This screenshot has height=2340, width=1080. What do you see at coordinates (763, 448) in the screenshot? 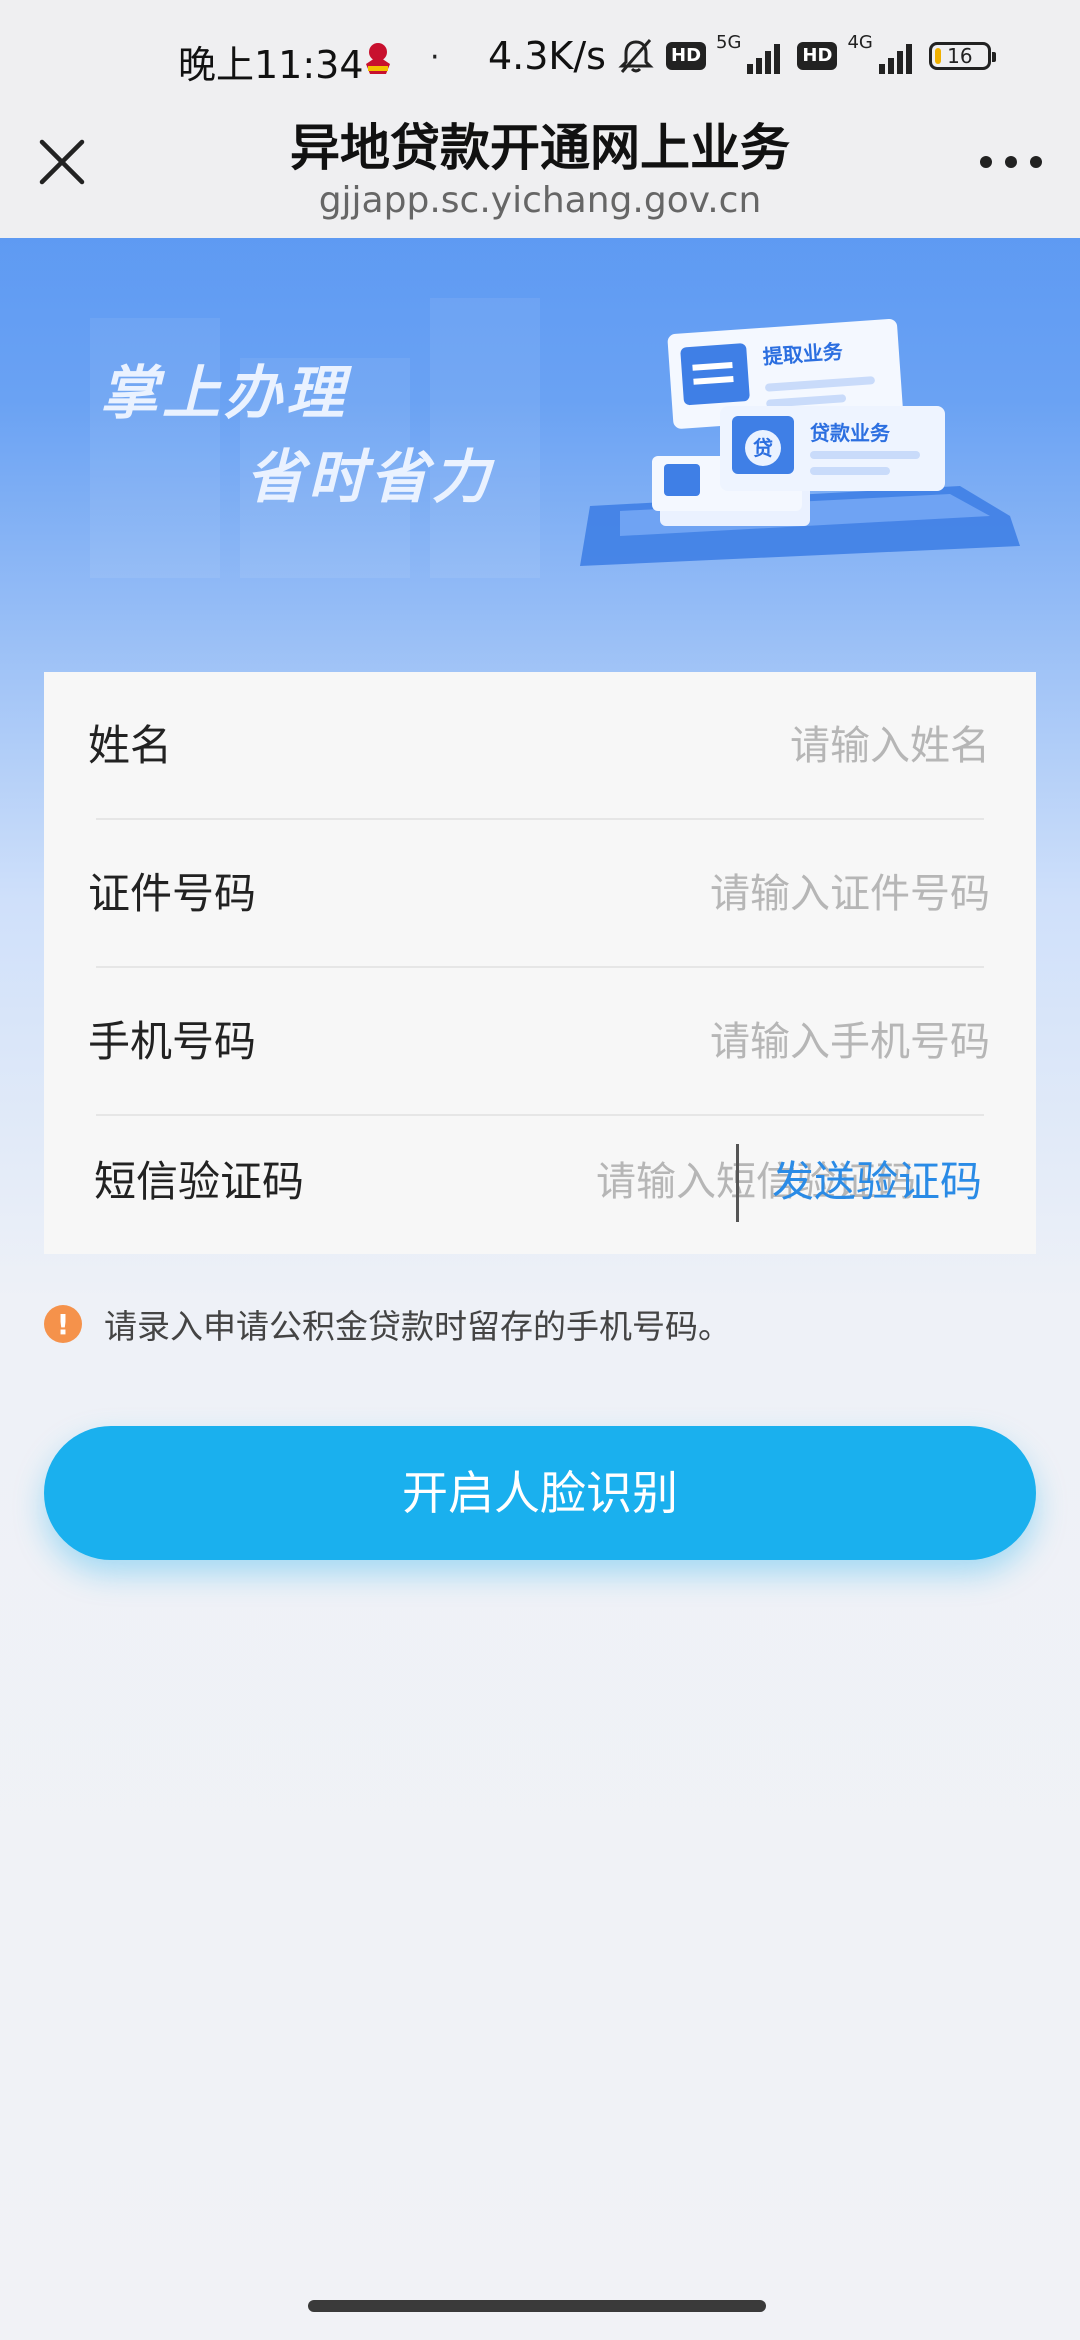
I see `coin-label: 贷` at bounding box center [763, 448].